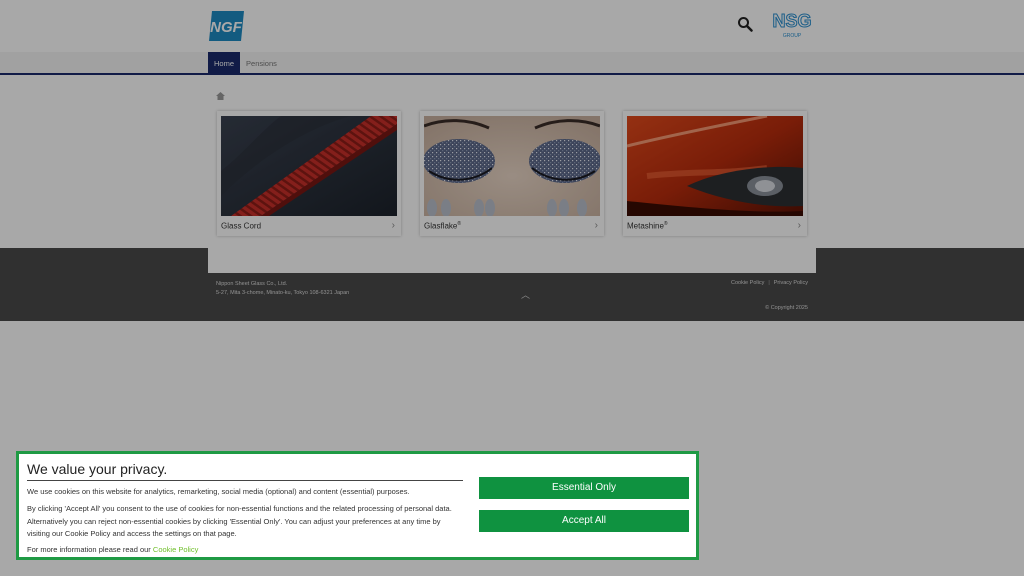 The height and width of the screenshot is (576, 1024). What do you see at coordinates (175, 549) in the screenshot?
I see `cookie-policy-link: Cookie Policy` at bounding box center [175, 549].